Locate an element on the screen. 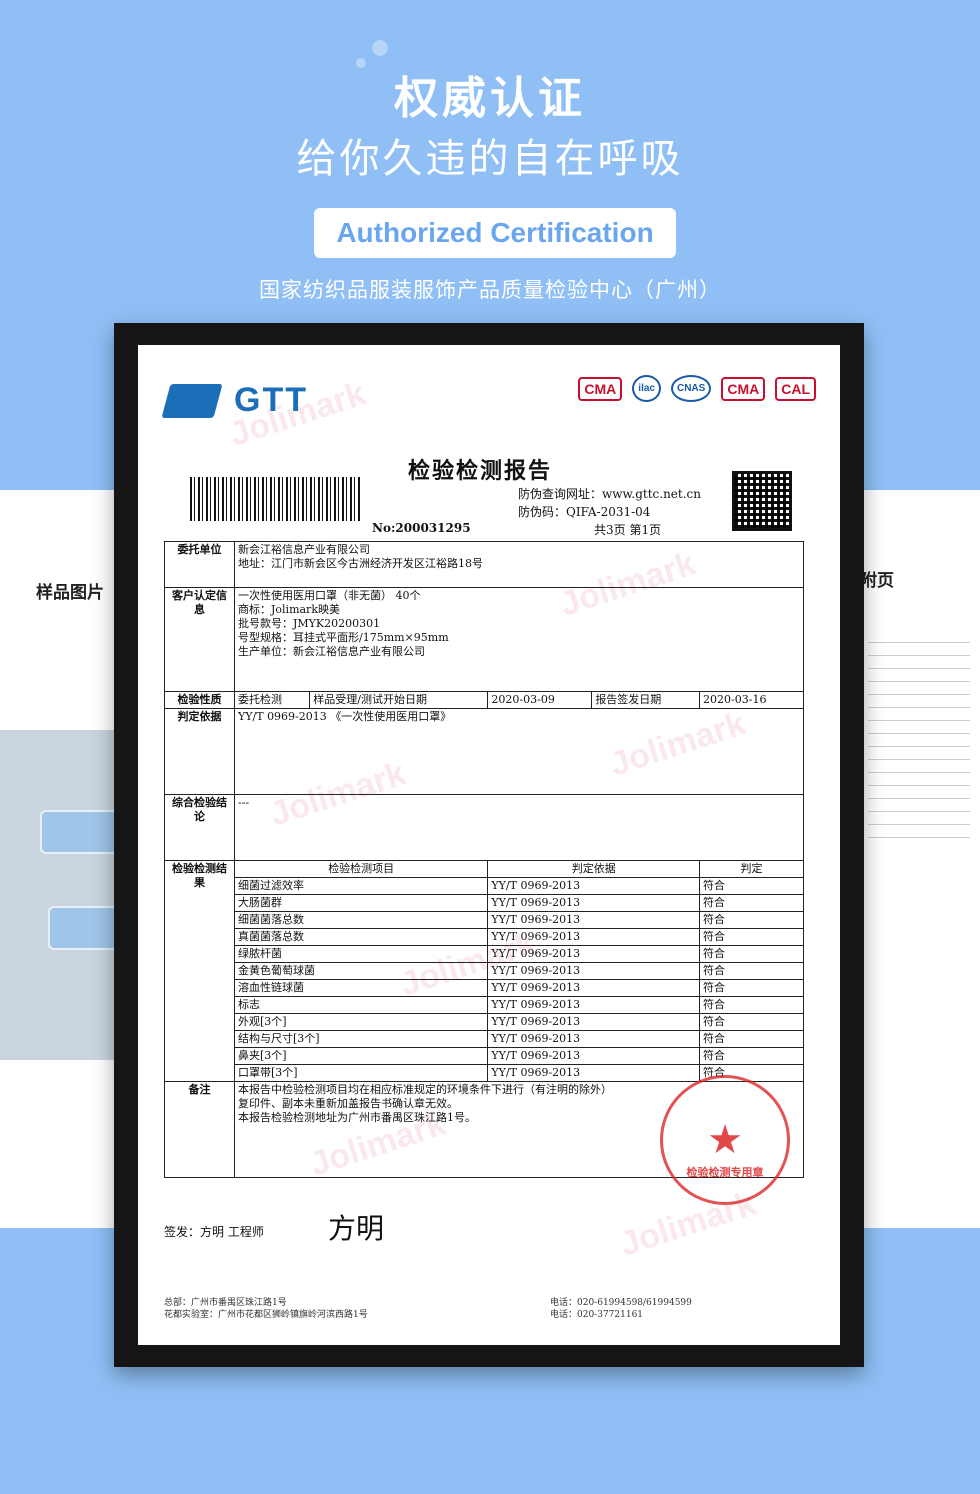 This screenshot has width=980, height=1494. footer-line: 电话：020-61994598/61994599 is located at coordinates (621, 1303).